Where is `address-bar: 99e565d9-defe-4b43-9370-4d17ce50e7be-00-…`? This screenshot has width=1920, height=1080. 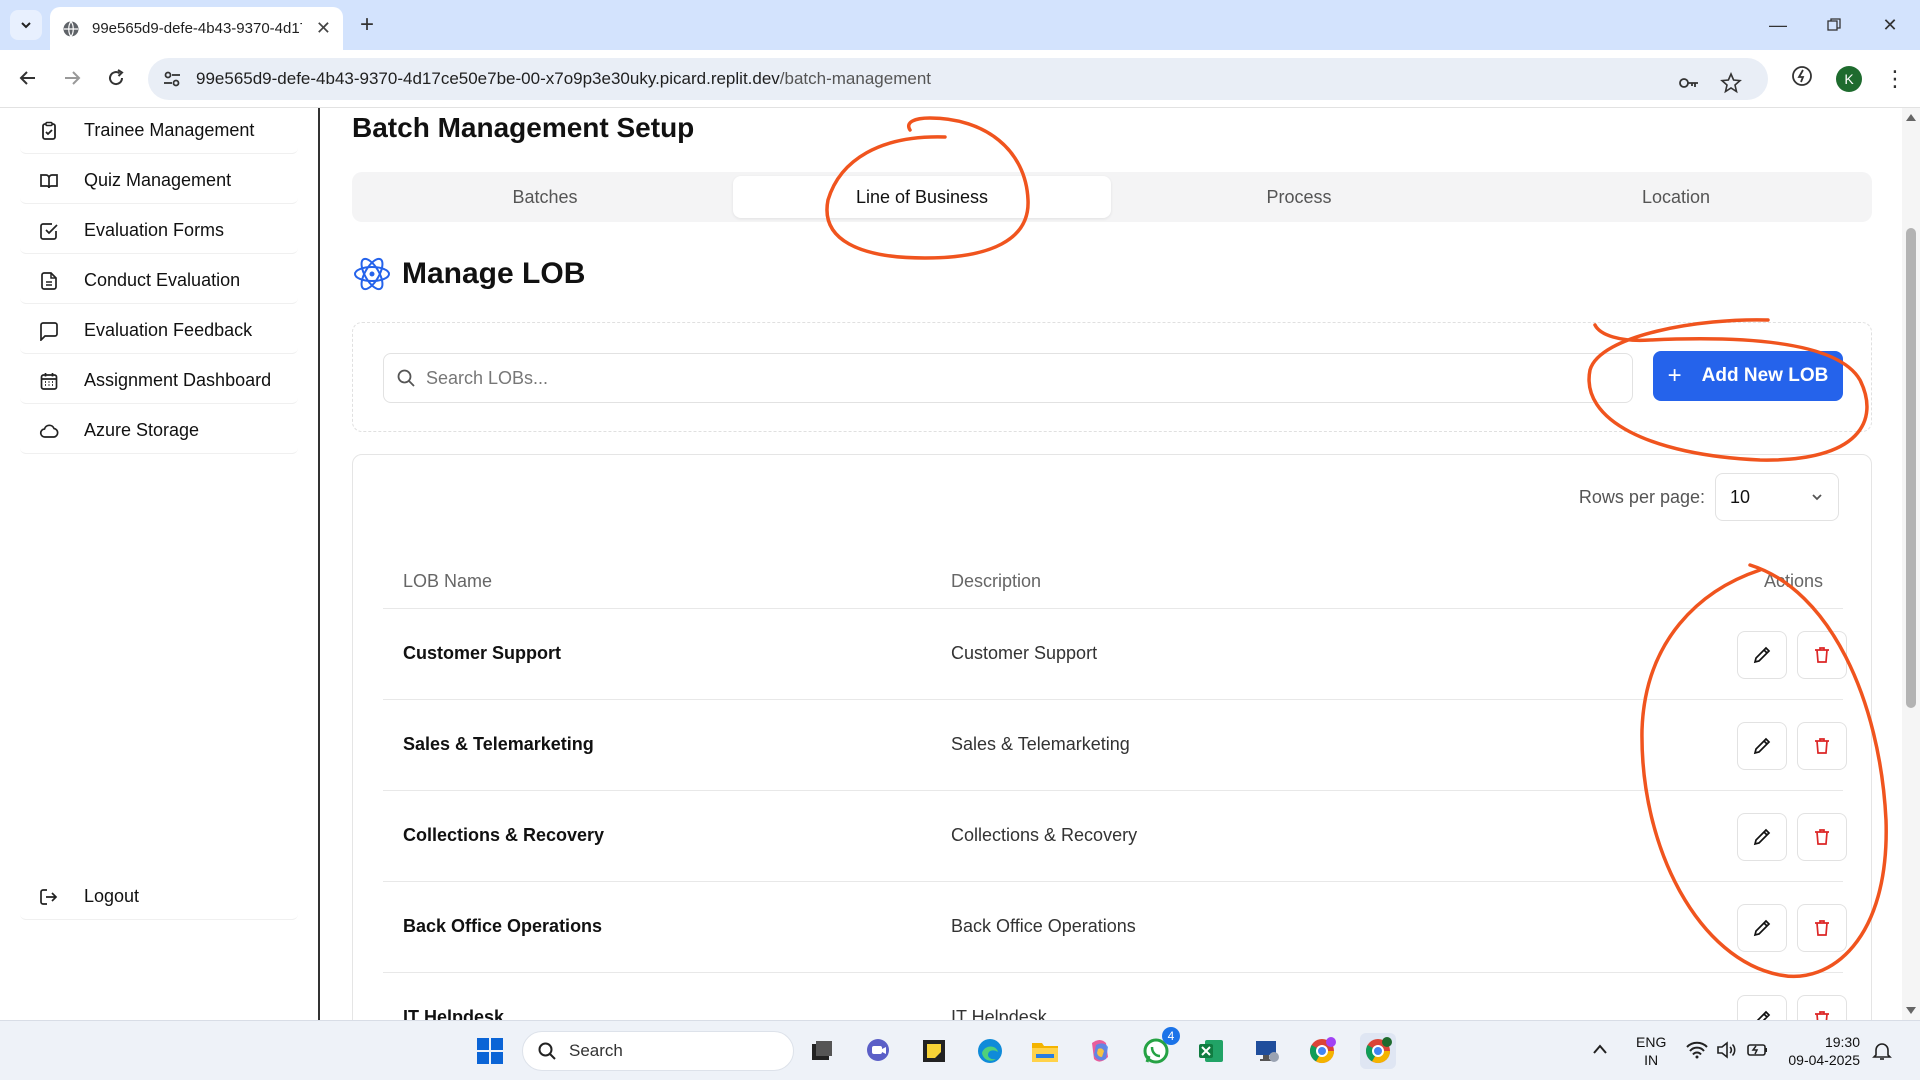 address-bar: 99e565d9-defe-4b43-9370-4d17ce50e7be-00-… is located at coordinates (958, 79).